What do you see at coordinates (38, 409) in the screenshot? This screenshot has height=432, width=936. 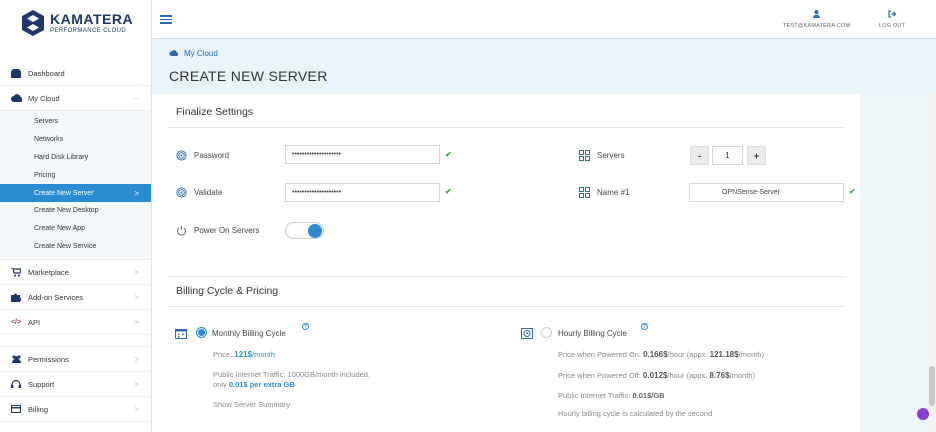 I see `sidebar-item-label: Billing` at bounding box center [38, 409].